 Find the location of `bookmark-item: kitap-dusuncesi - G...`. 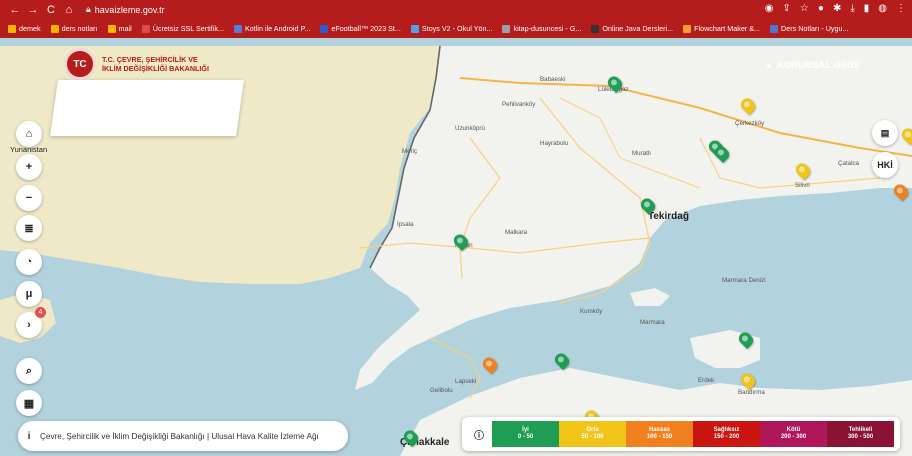

bookmark-item: kitap-dusuncesi - G... is located at coordinates (541, 28).